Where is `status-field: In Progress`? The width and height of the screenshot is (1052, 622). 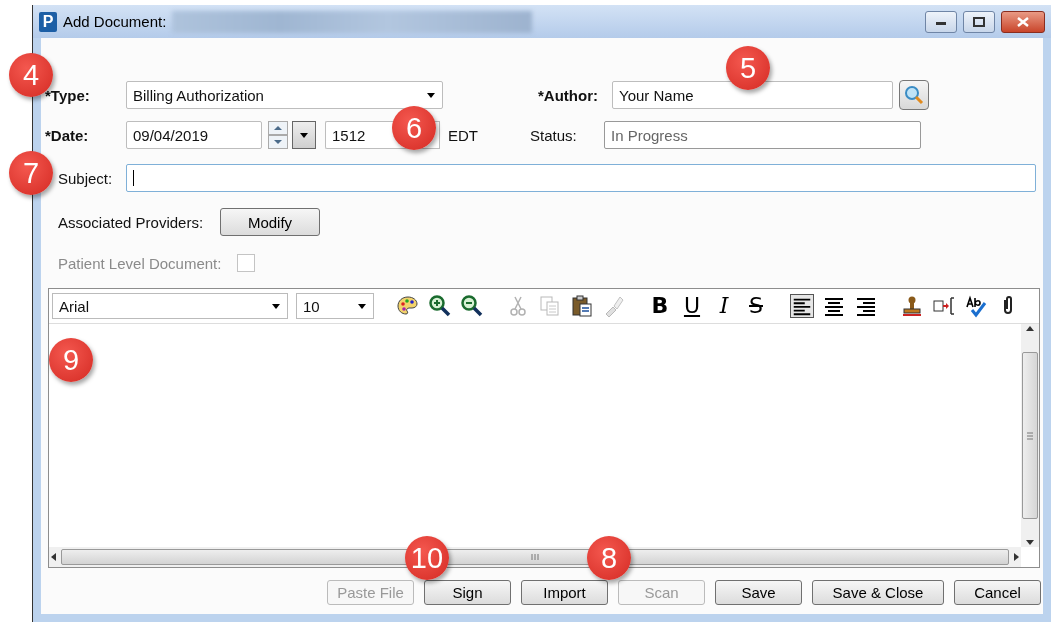
status-field: In Progress is located at coordinates (762, 135).